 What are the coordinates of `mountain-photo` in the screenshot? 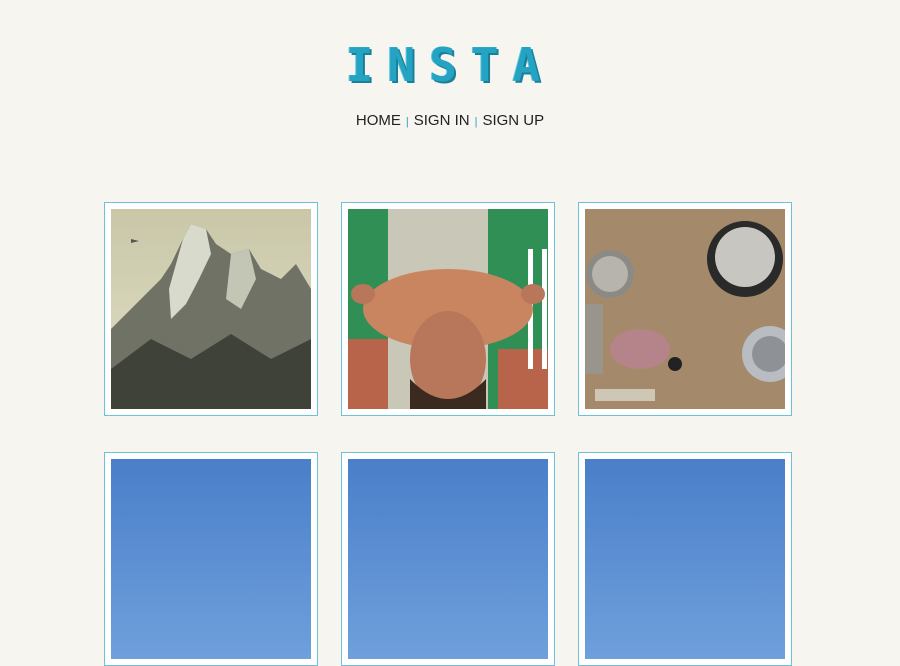 It's located at (211, 309).